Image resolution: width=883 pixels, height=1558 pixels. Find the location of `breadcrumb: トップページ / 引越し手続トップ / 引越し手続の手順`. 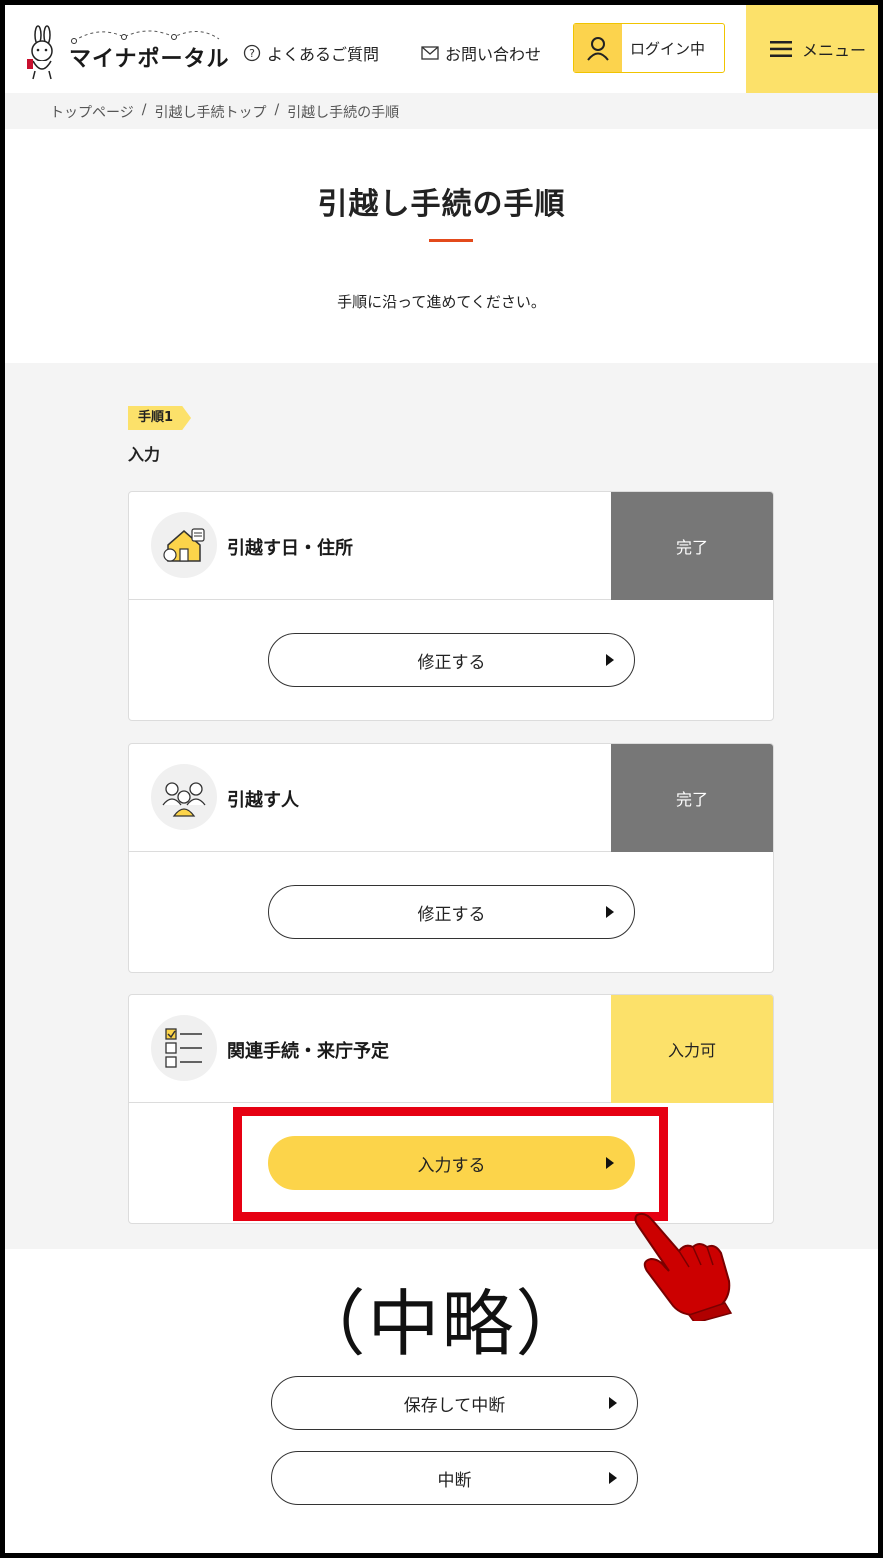

breadcrumb: トップページ / 引越し手続トップ / 引越し手続の手順 is located at coordinates (441, 111).